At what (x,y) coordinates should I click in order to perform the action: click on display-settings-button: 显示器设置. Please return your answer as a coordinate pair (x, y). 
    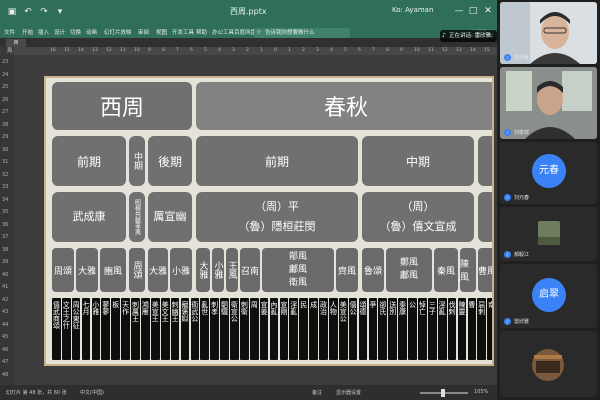
    Looking at the image, I should click on (348, 392).